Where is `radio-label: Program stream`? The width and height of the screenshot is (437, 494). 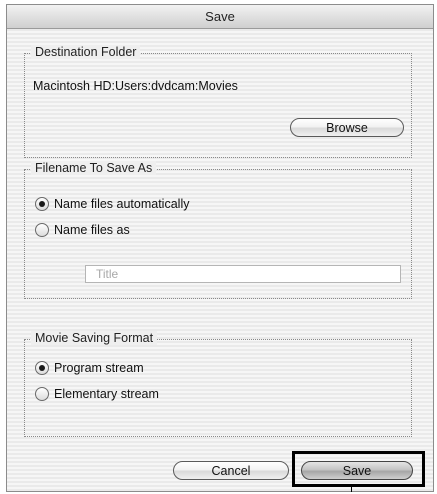
radio-label: Program stream is located at coordinates (99, 368).